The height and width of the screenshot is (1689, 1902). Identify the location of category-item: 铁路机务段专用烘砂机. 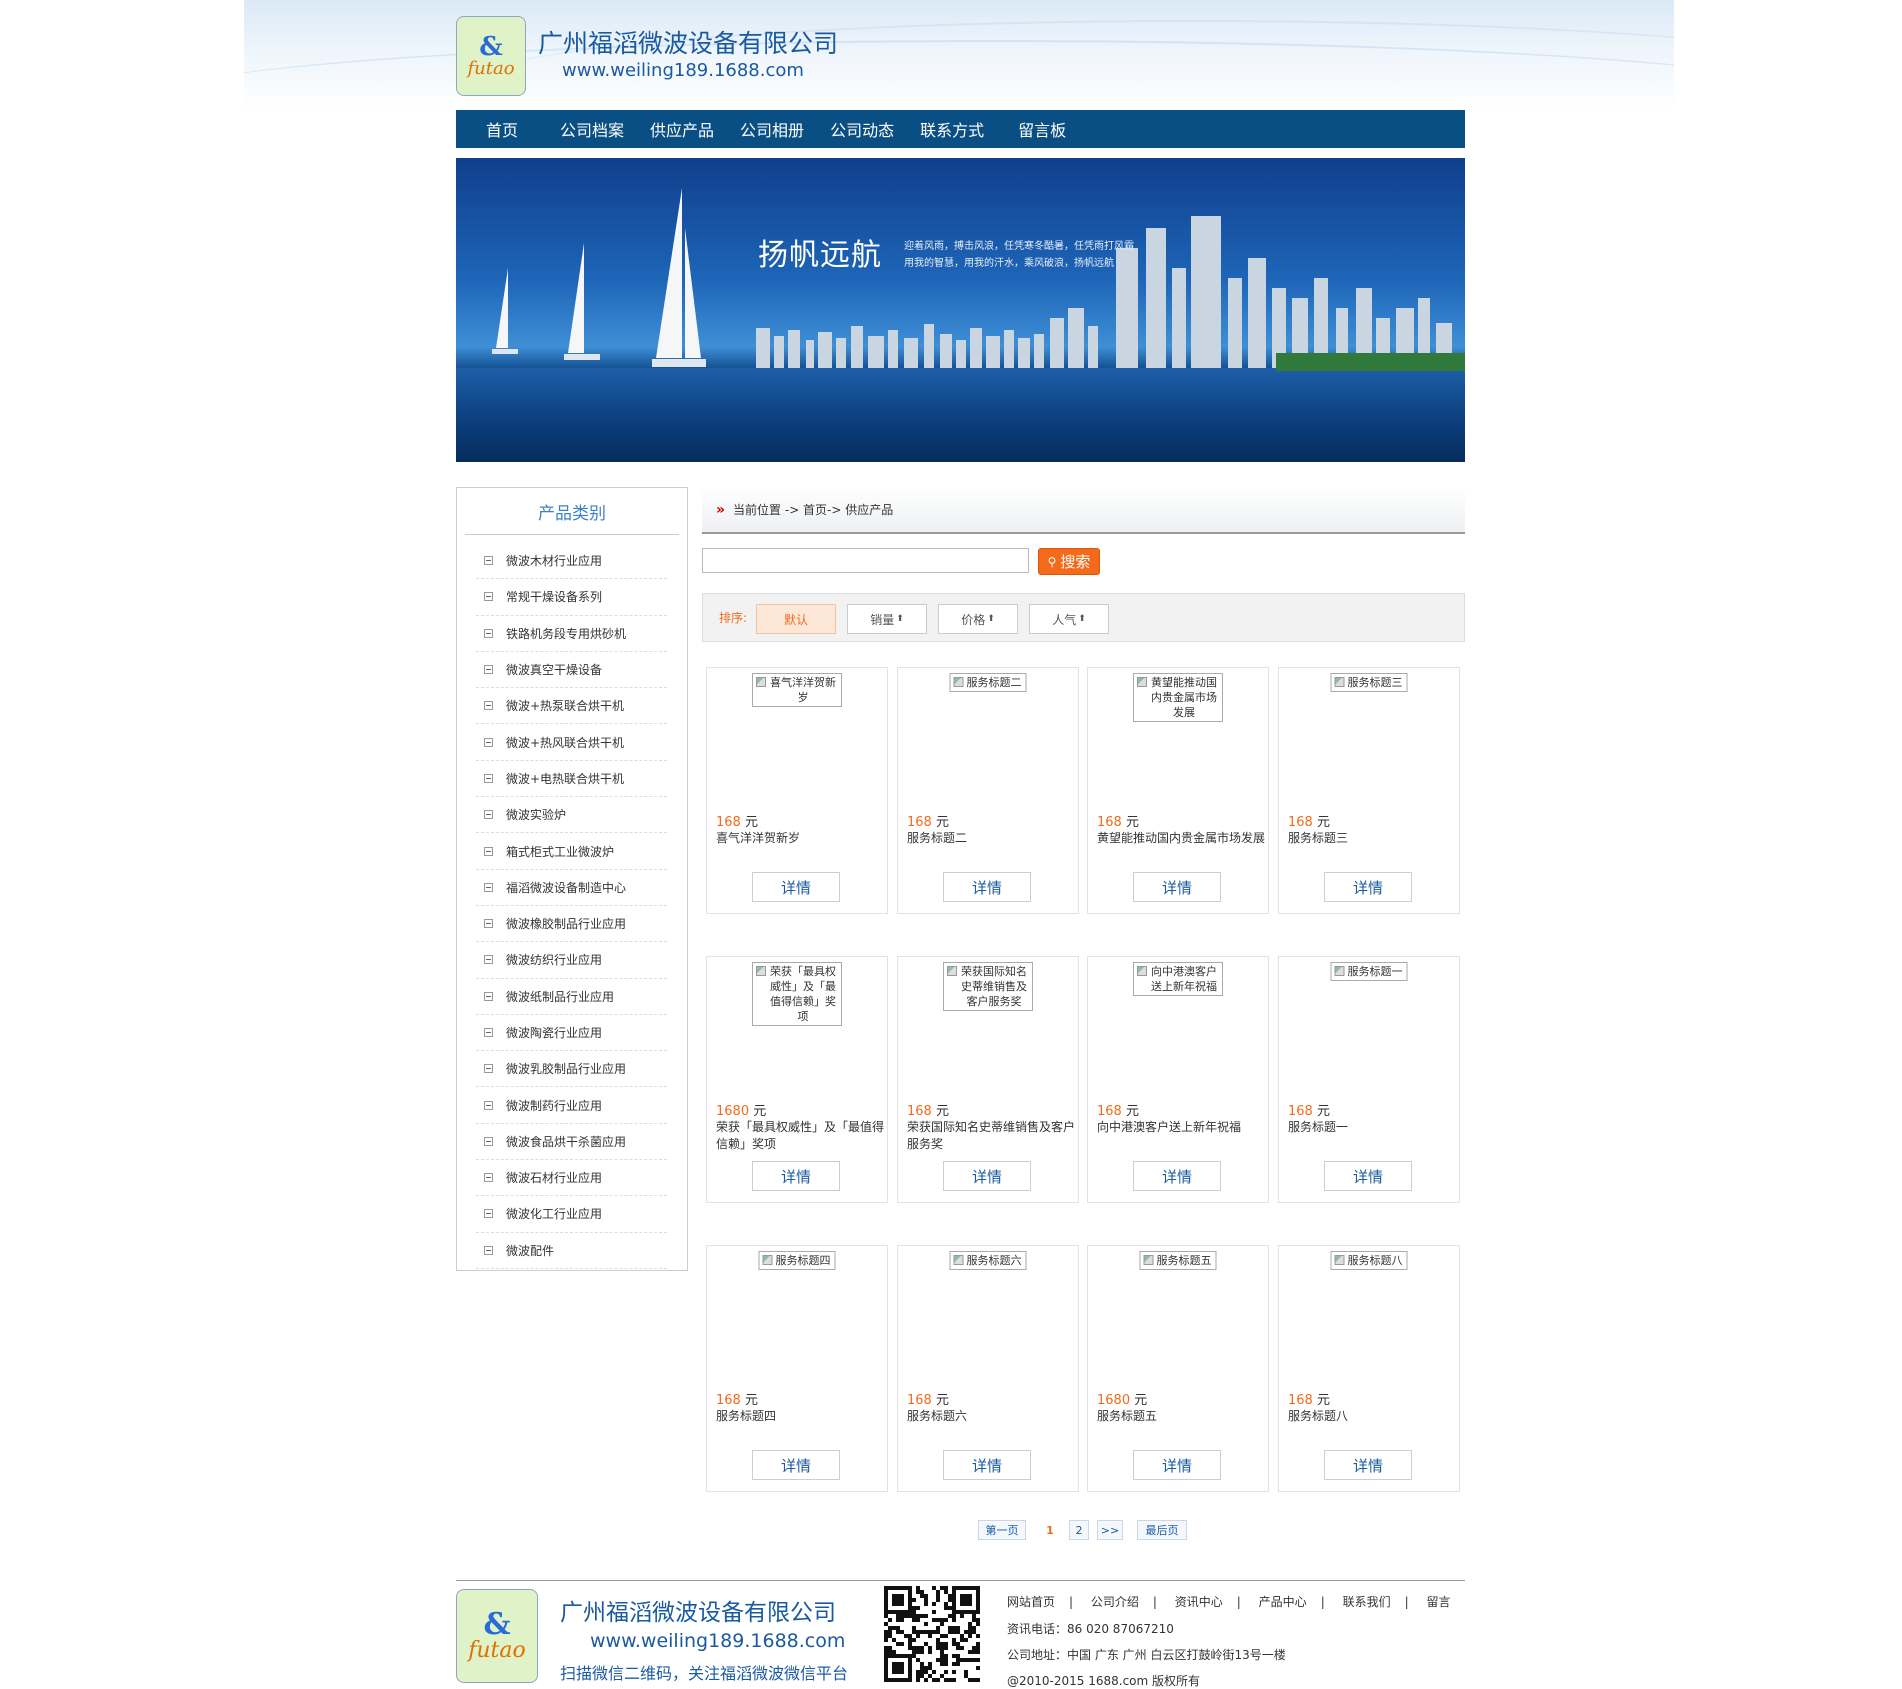
(571, 634).